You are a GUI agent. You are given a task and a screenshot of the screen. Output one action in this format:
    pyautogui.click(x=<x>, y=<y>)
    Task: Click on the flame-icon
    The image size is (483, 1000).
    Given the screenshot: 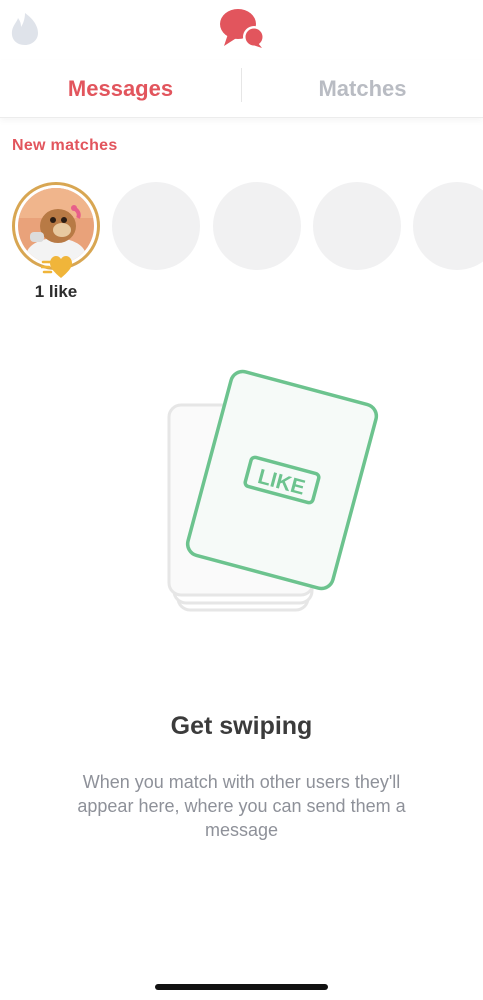 What is the action you would take?
    pyautogui.click(x=25, y=29)
    